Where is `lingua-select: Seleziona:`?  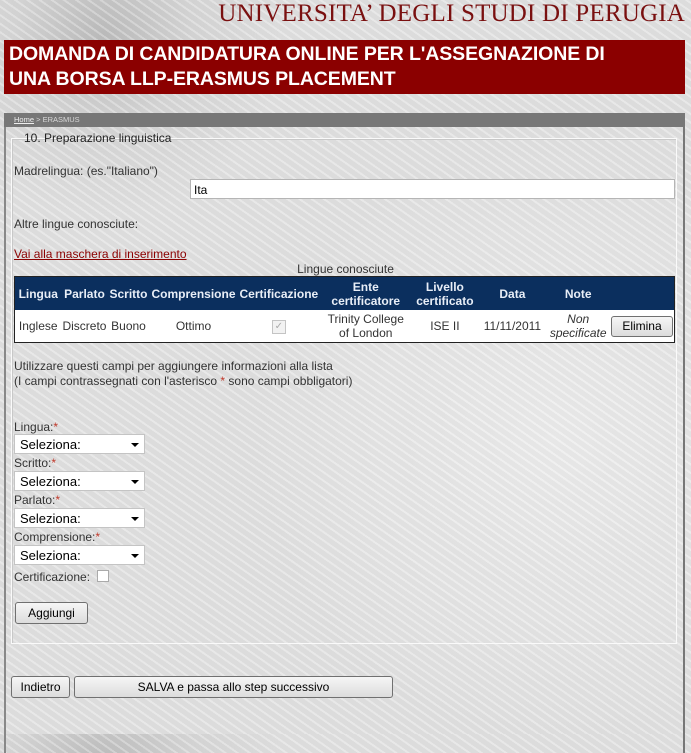
lingua-select: Seleziona: is located at coordinates (79, 444).